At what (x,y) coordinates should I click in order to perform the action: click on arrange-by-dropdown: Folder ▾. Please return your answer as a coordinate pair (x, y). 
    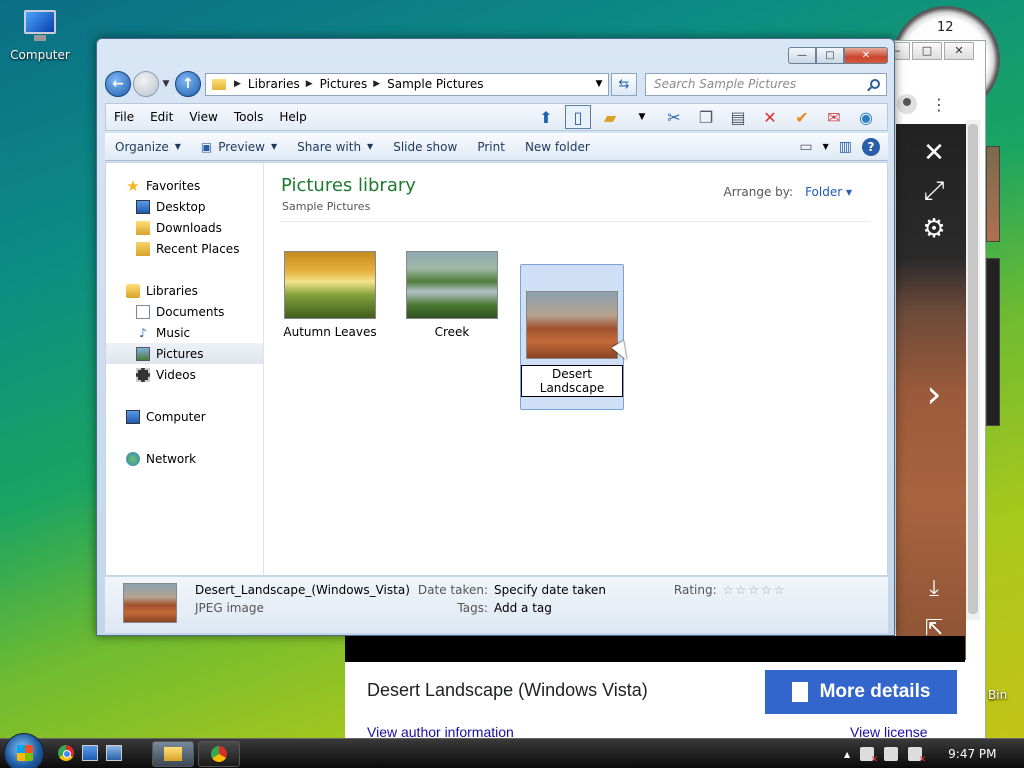
    Looking at the image, I should click on (828, 192).